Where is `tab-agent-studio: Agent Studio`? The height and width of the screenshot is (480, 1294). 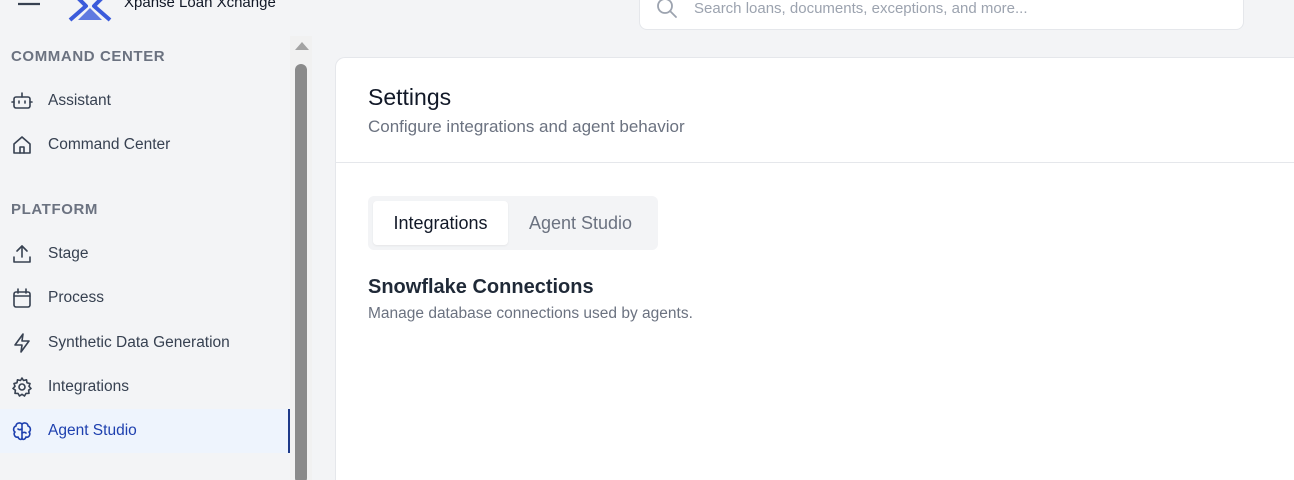 tab-agent-studio: Agent Studio is located at coordinates (580, 223).